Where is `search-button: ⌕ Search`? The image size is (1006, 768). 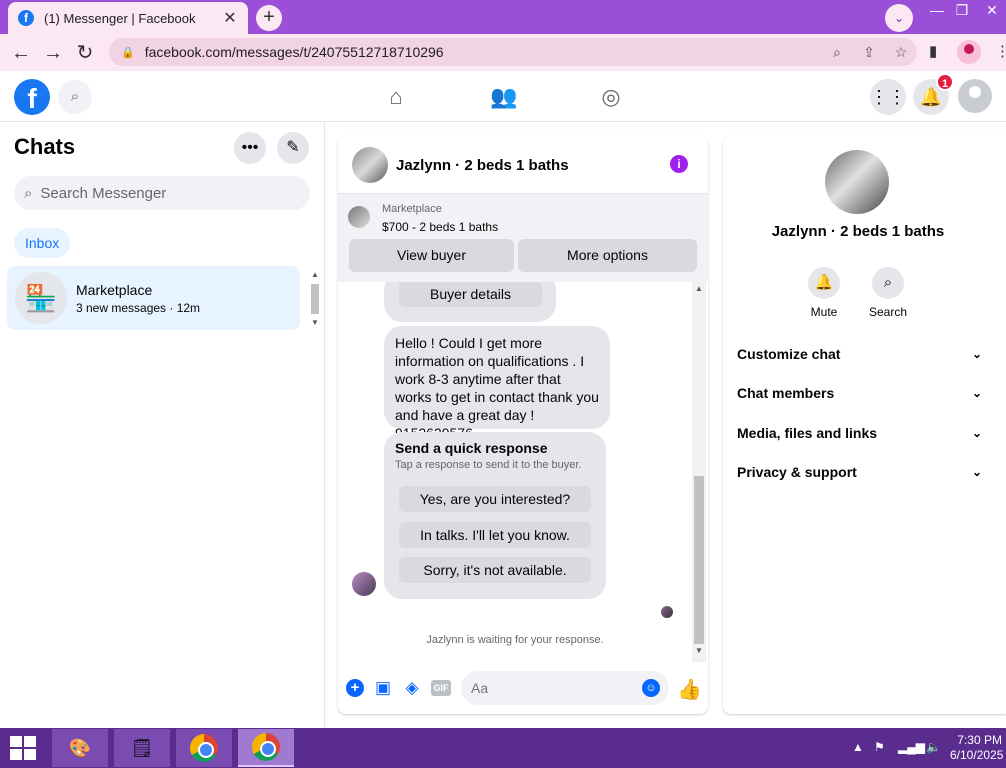
search-button: ⌕ Search is located at coordinates (888, 293).